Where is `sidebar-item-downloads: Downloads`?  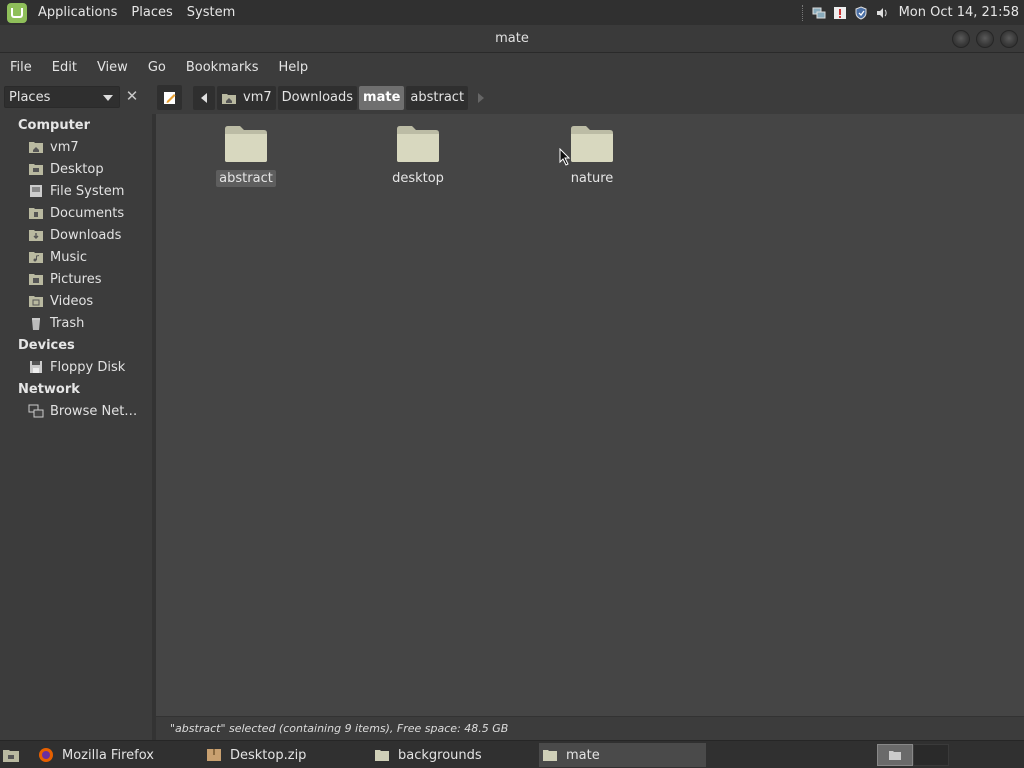 sidebar-item-downloads: Downloads is located at coordinates (74, 235).